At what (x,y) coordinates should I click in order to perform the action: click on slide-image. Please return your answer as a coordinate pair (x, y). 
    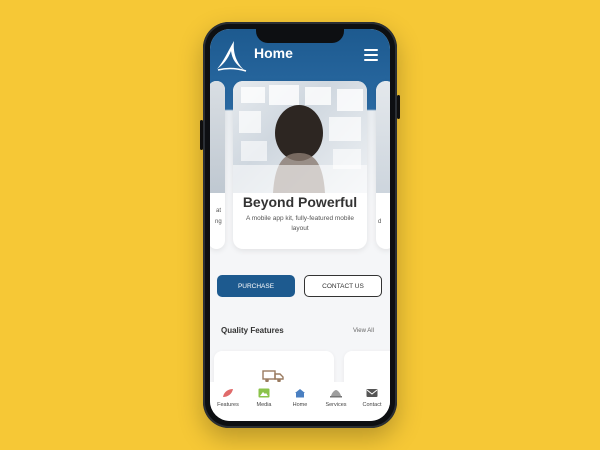
    Looking at the image, I should click on (300, 137).